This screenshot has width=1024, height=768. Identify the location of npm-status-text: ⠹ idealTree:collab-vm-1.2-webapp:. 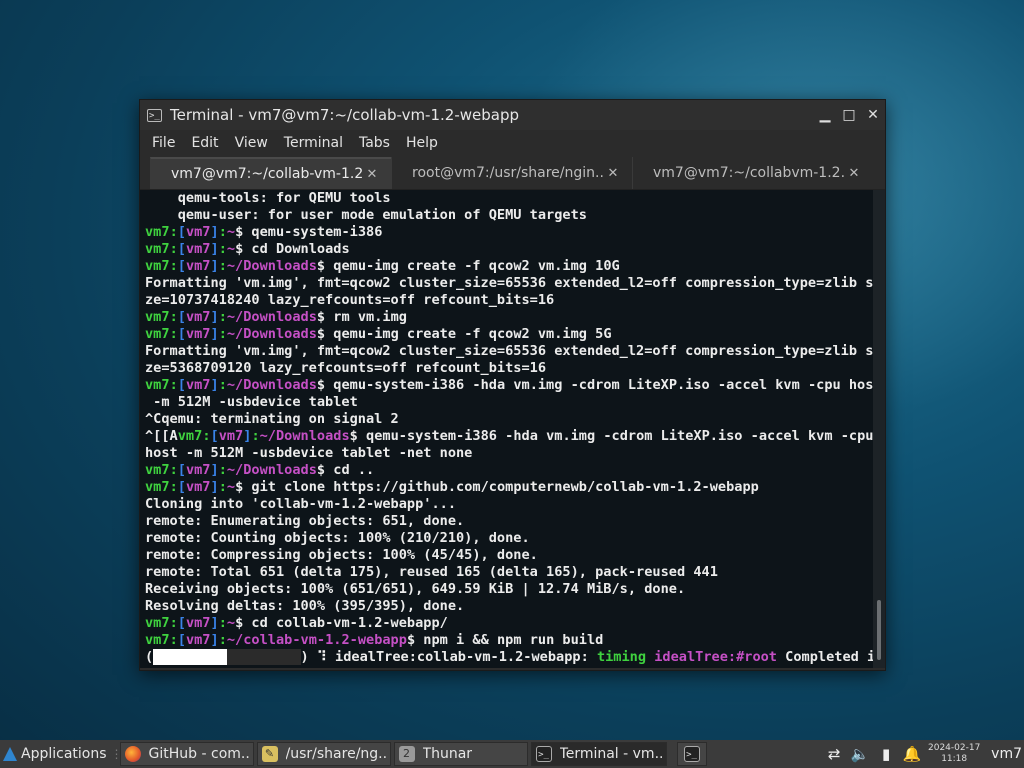
(452, 657).